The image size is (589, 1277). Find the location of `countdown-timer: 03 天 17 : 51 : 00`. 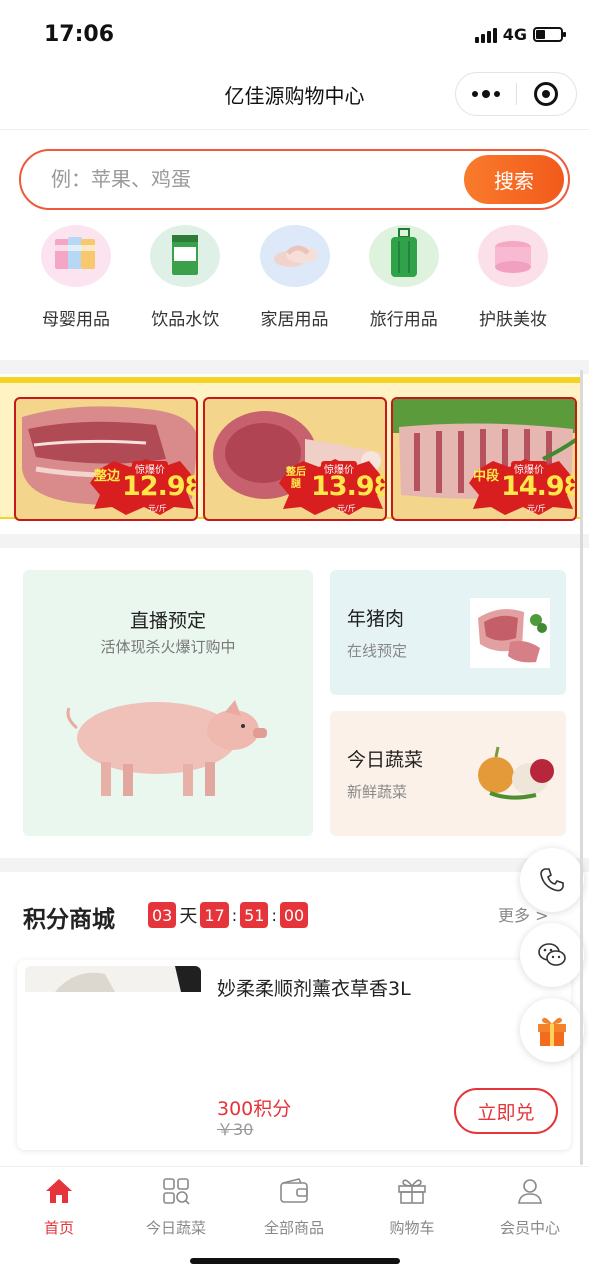

countdown-timer: 03 天 17 : 51 : 00 is located at coordinates (228, 915).